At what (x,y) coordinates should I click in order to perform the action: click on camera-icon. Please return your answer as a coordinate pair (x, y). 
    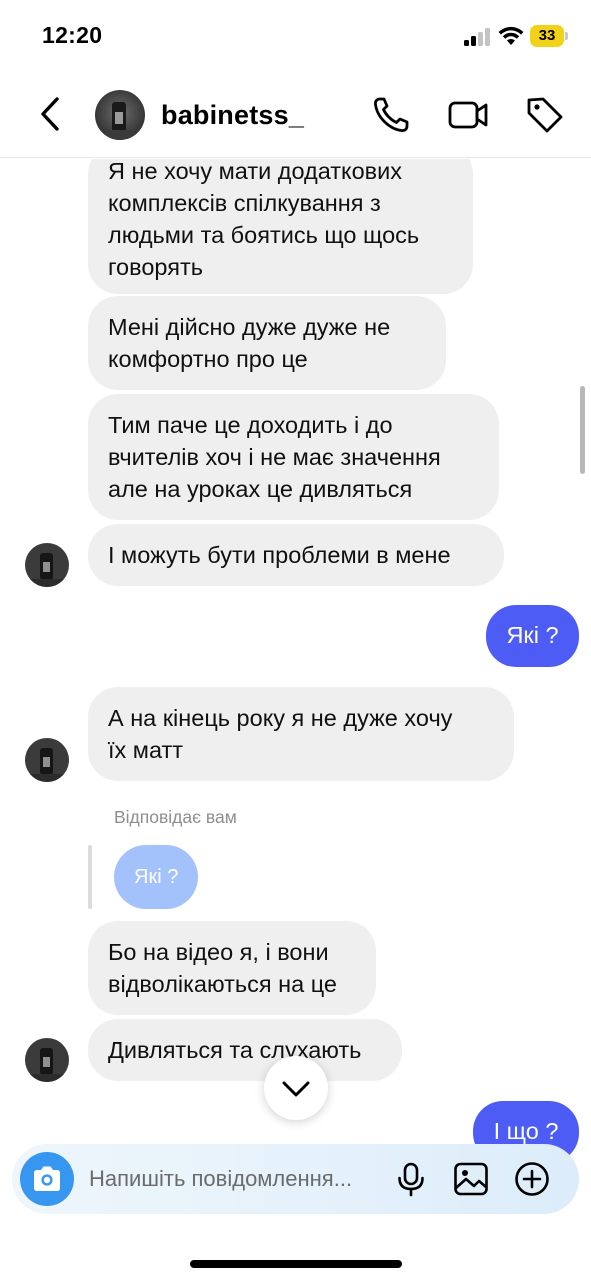
    Looking at the image, I should click on (47, 1178).